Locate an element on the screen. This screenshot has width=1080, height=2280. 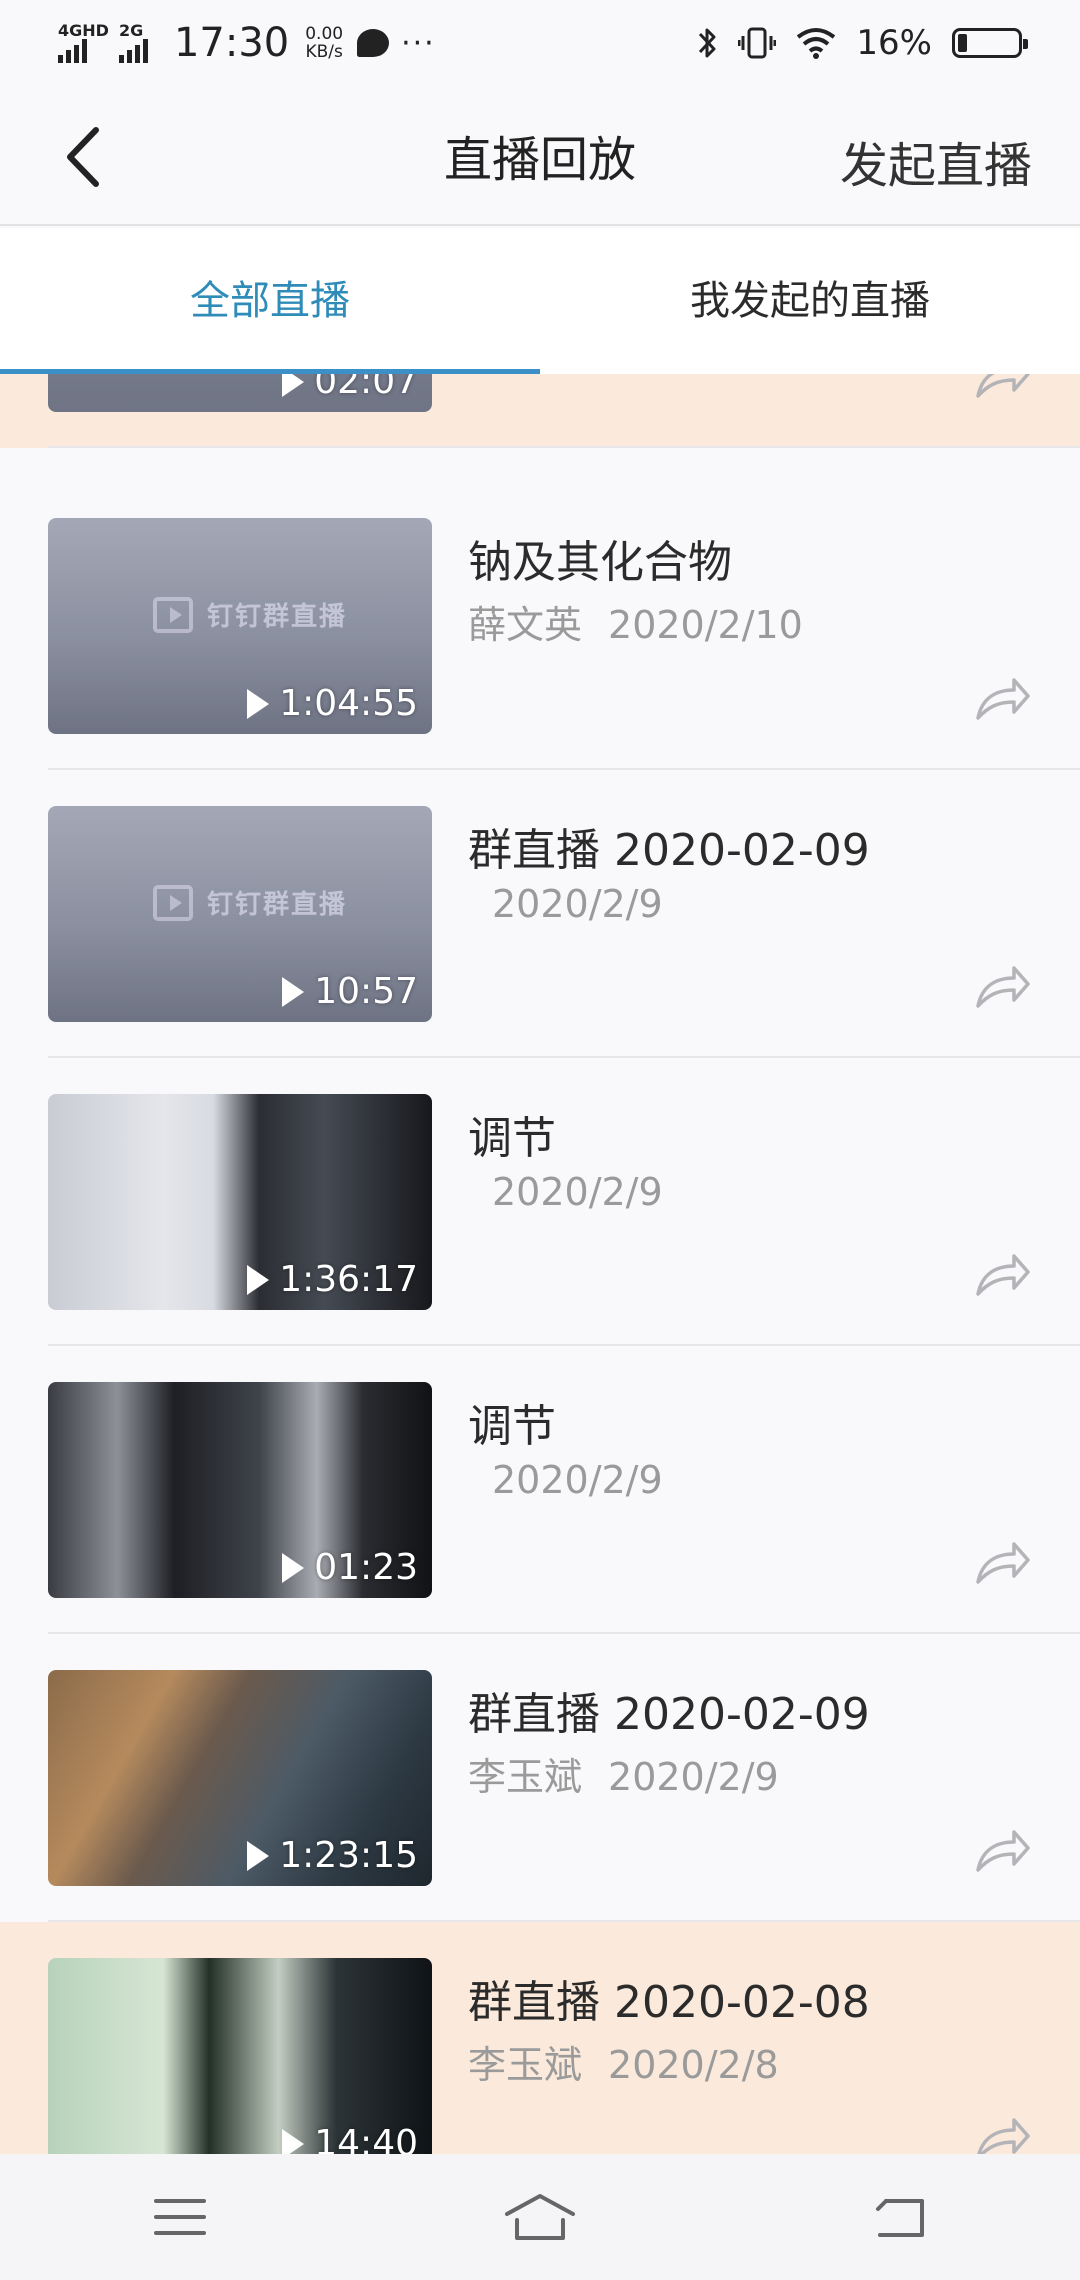
battery-percent: 16% is located at coordinates (894, 43).